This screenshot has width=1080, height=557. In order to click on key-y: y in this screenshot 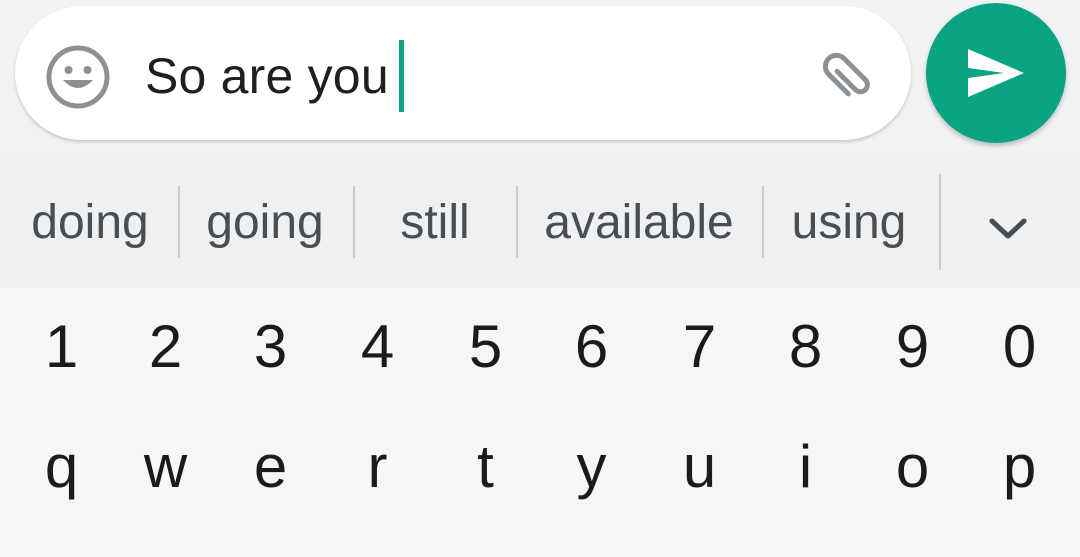, I will do `click(591, 466)`.